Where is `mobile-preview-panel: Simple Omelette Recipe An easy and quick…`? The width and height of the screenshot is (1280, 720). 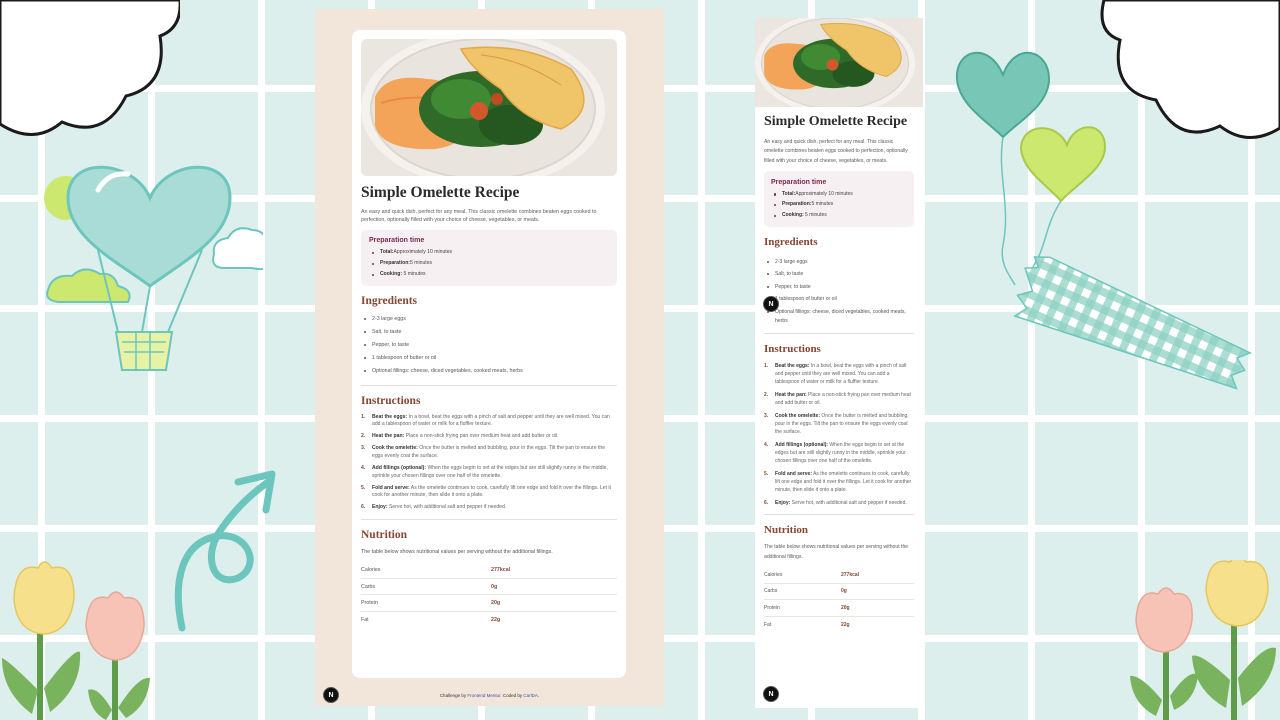
mobile-preview-panel: Simple Omelette Recipe An easy and quick… is located at coordinates (839, 363).